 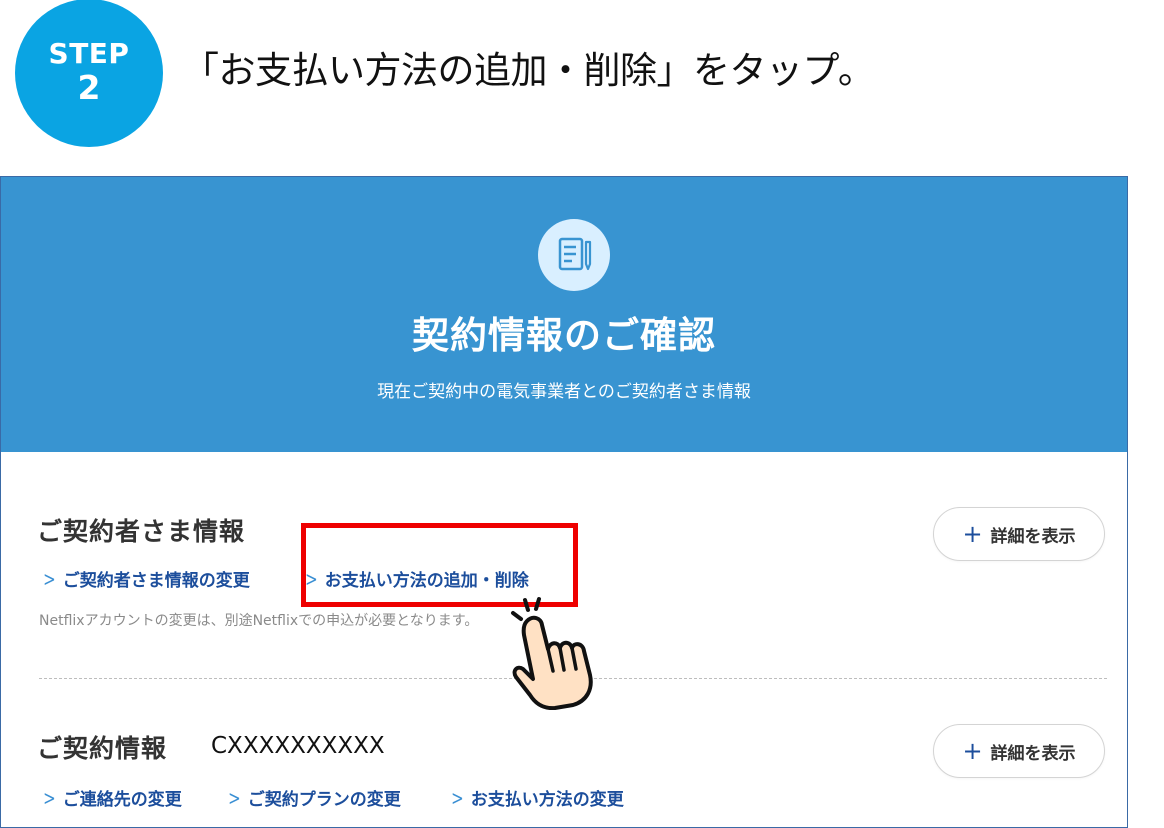 I want to click on step-number: 2, so click(x=89, y=87).